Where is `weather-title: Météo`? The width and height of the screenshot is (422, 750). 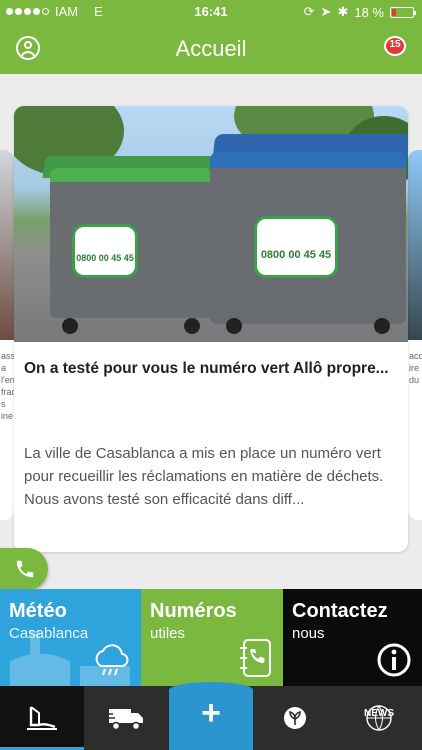 weather-title: Météo is located at coordinates (38, 611).